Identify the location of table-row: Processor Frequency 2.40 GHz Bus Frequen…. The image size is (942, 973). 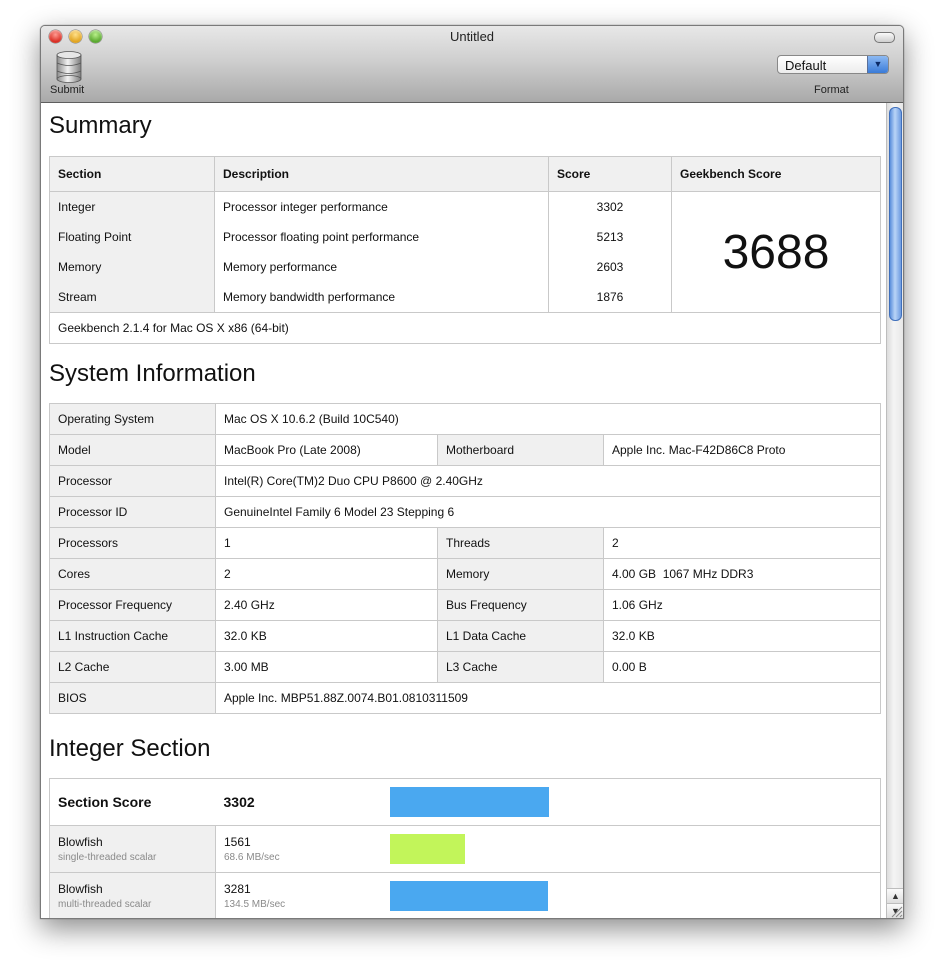
(465, 605).